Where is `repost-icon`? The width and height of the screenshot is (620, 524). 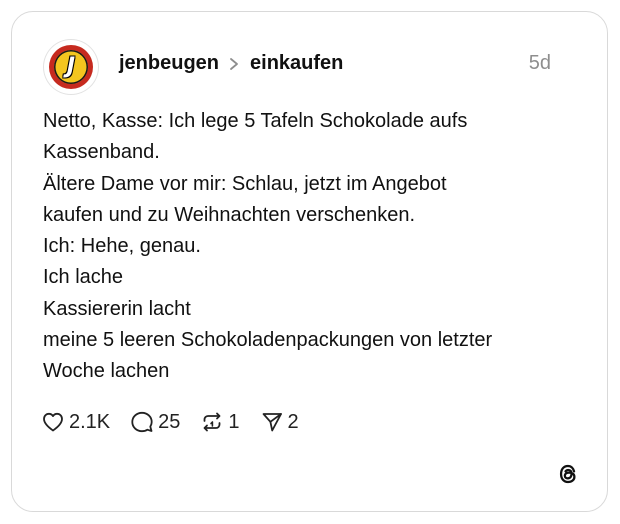
repost-icon is located at coordinates (212, 422).